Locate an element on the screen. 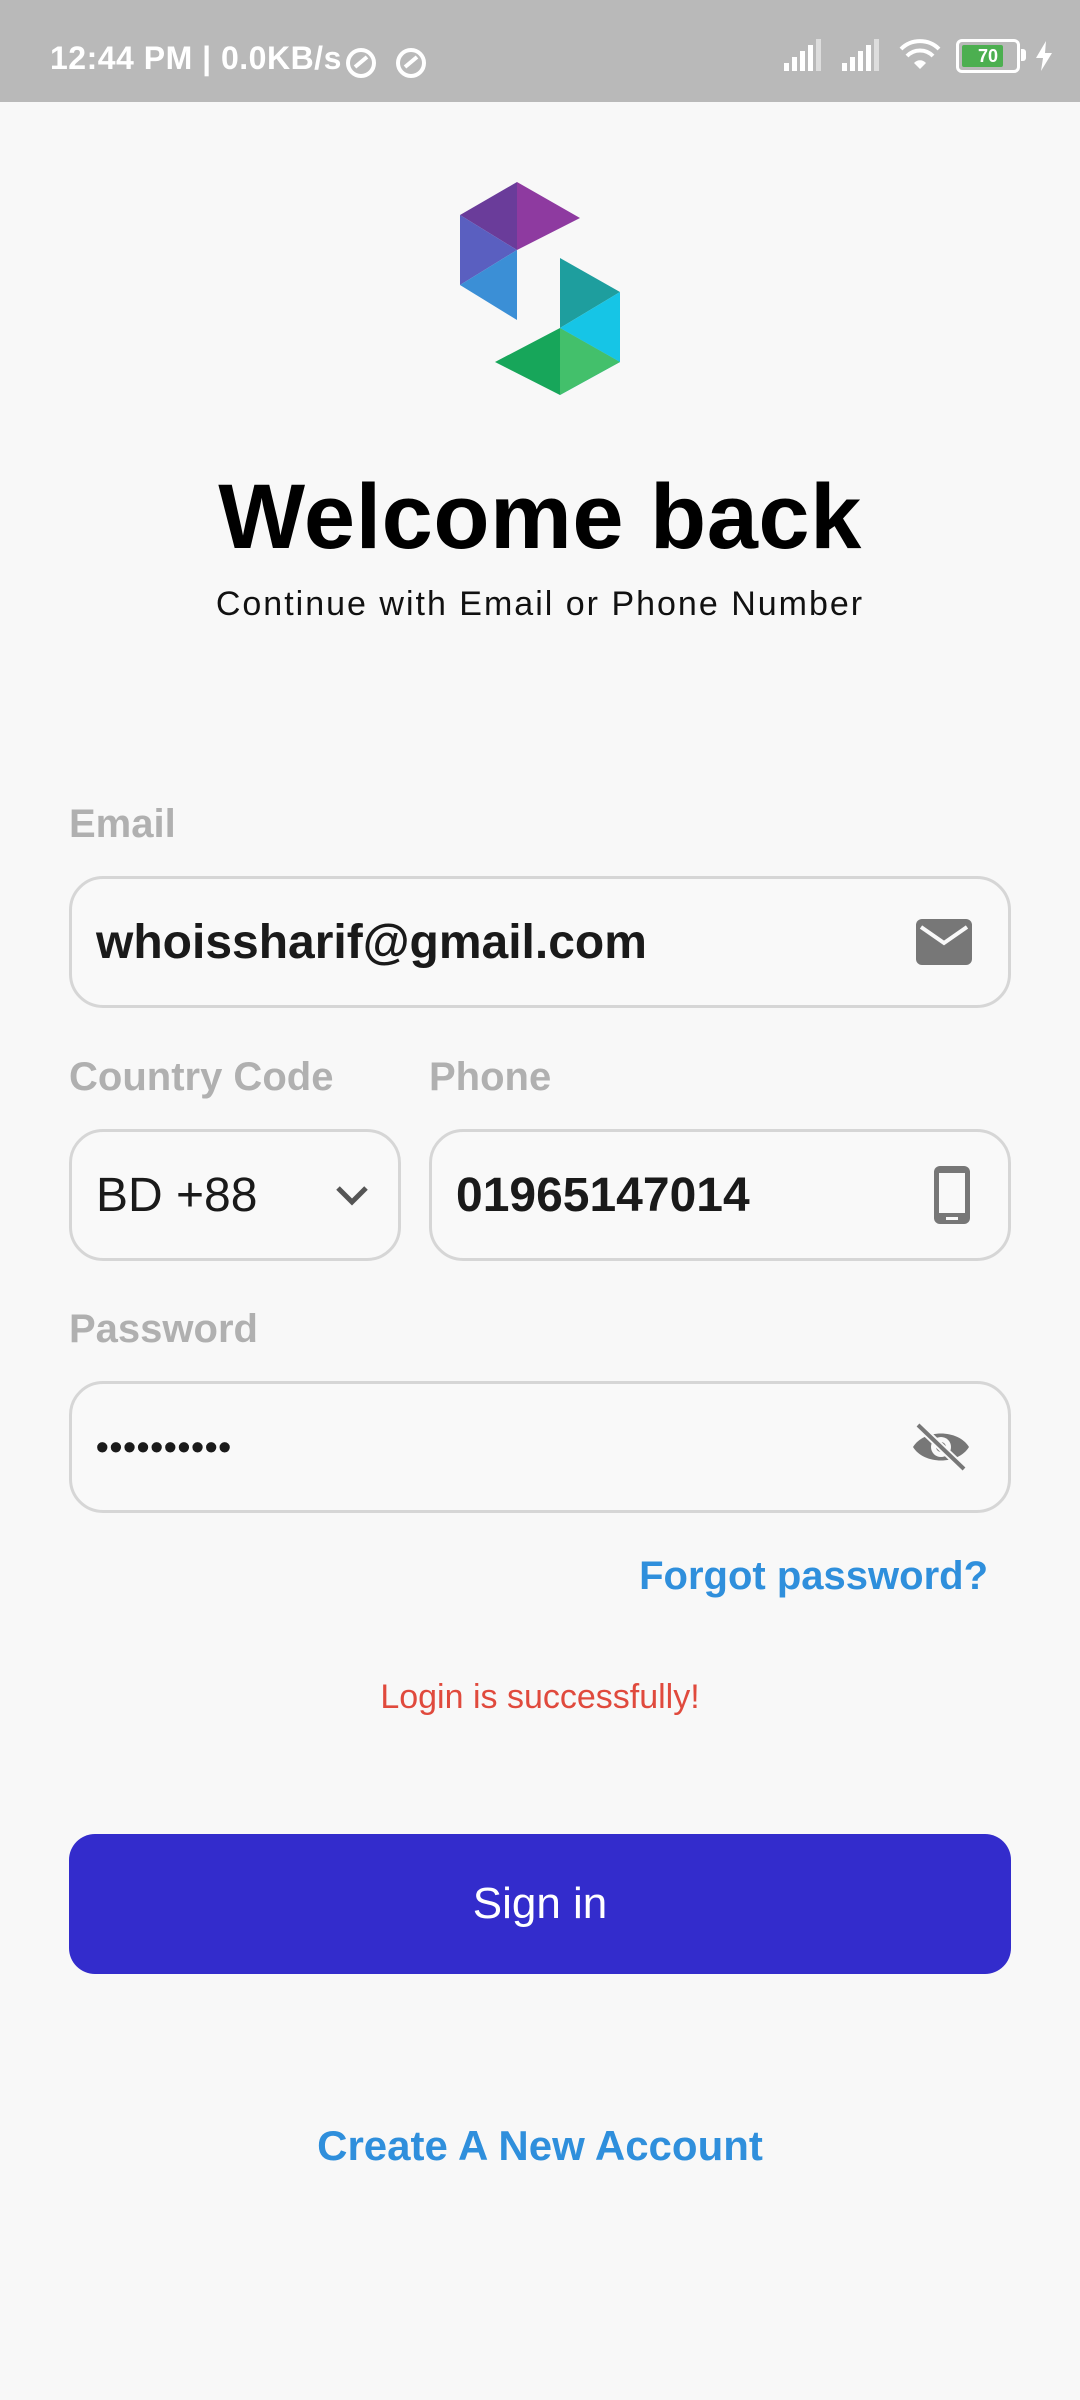  country-code-label: Country Code is located at coordinates (201, 1077).